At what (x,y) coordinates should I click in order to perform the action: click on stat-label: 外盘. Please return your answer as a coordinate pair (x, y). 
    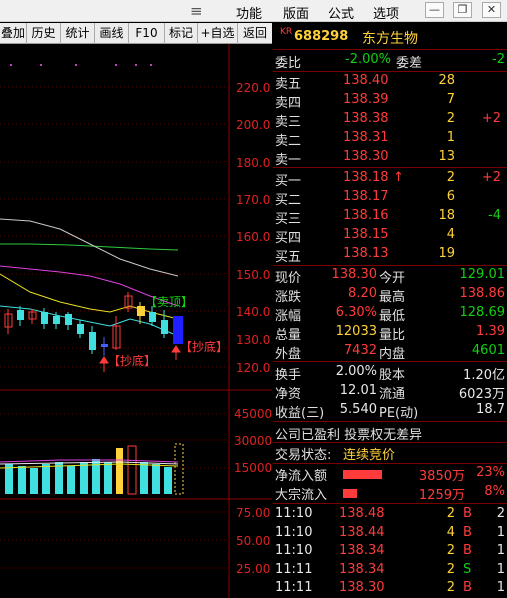
    Looking at the image, I should click on (288, 354).